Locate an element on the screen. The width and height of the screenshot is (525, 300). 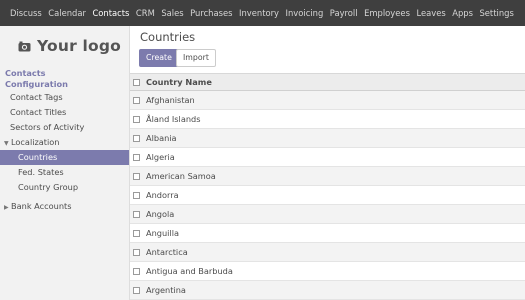
section-title-configuration: Configuration is located at coordinates (36, 84).